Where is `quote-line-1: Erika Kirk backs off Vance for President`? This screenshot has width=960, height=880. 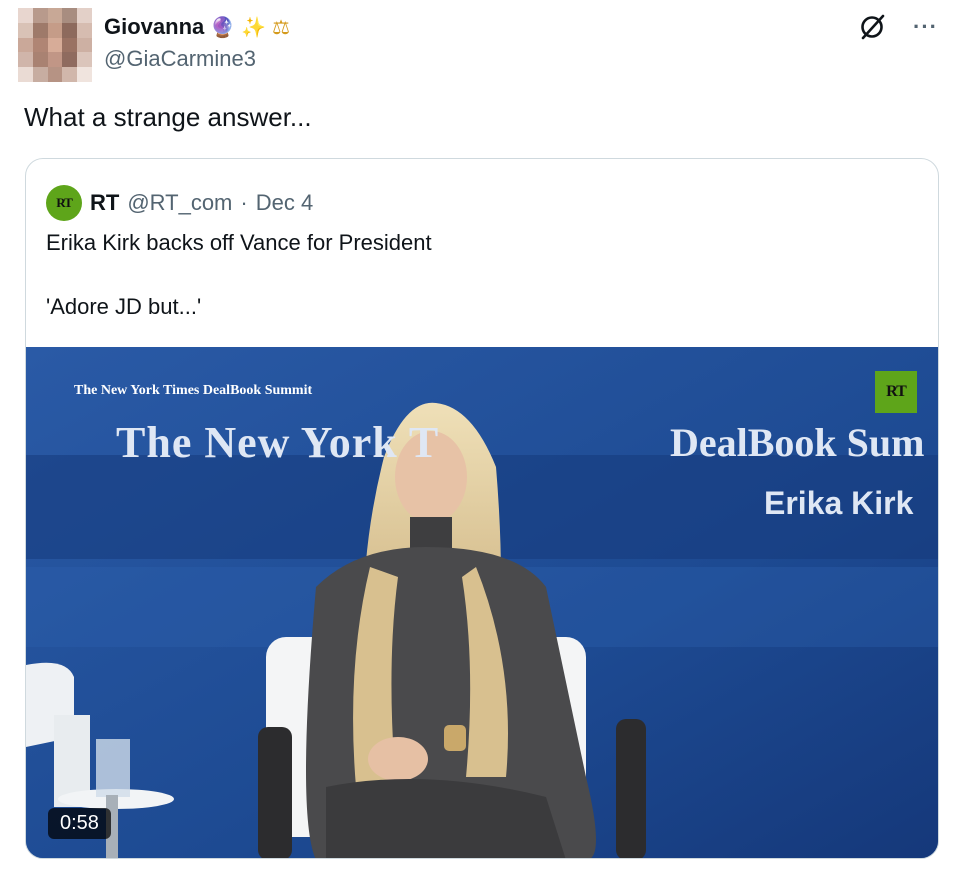 quote-line-1: Erika Kirk backs off Vance for President is located at coordinates (239, 242).